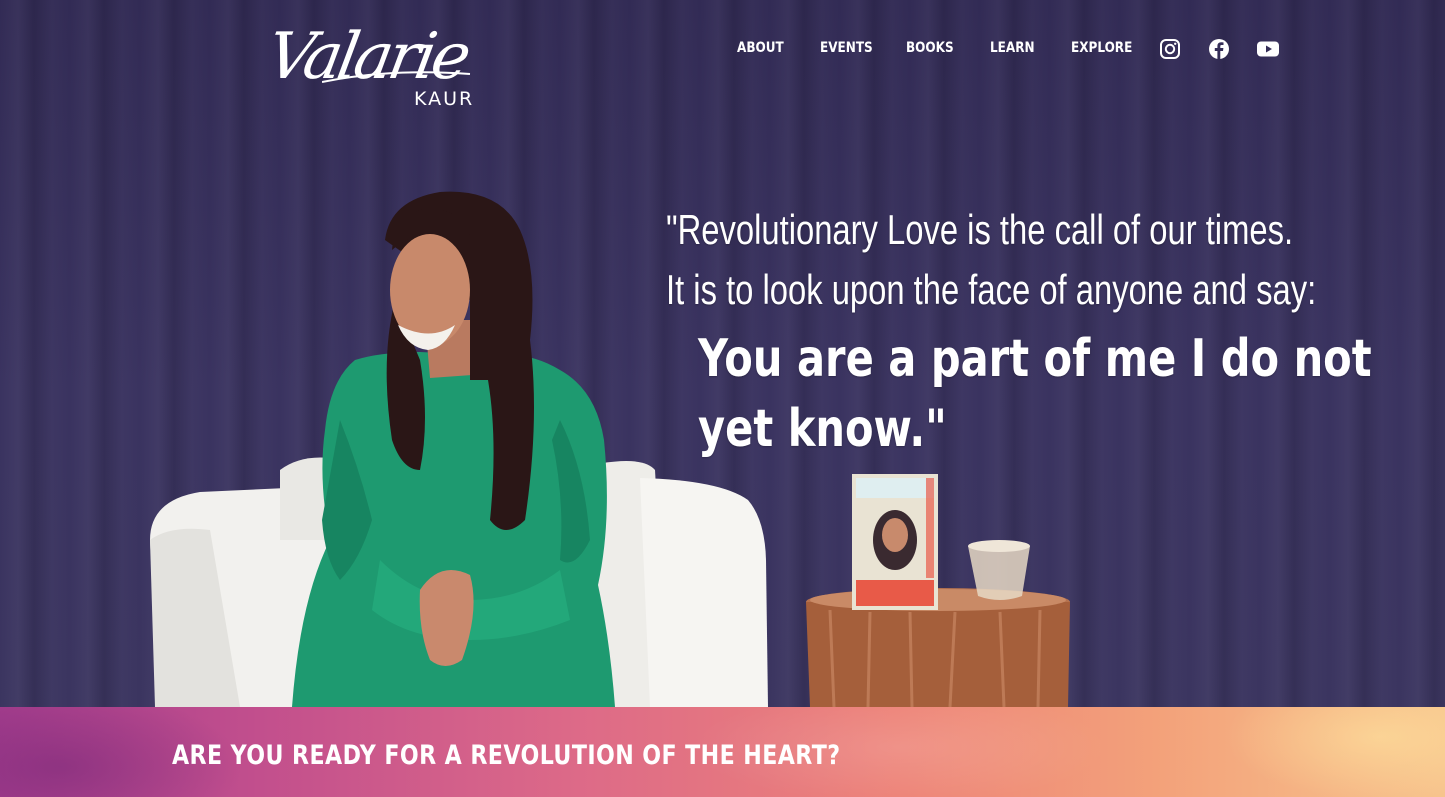 The height and width of the screenshot is (797, 1445). Describe the element at coordinates (453, 449) in the screenshot. I see `person` at that location.